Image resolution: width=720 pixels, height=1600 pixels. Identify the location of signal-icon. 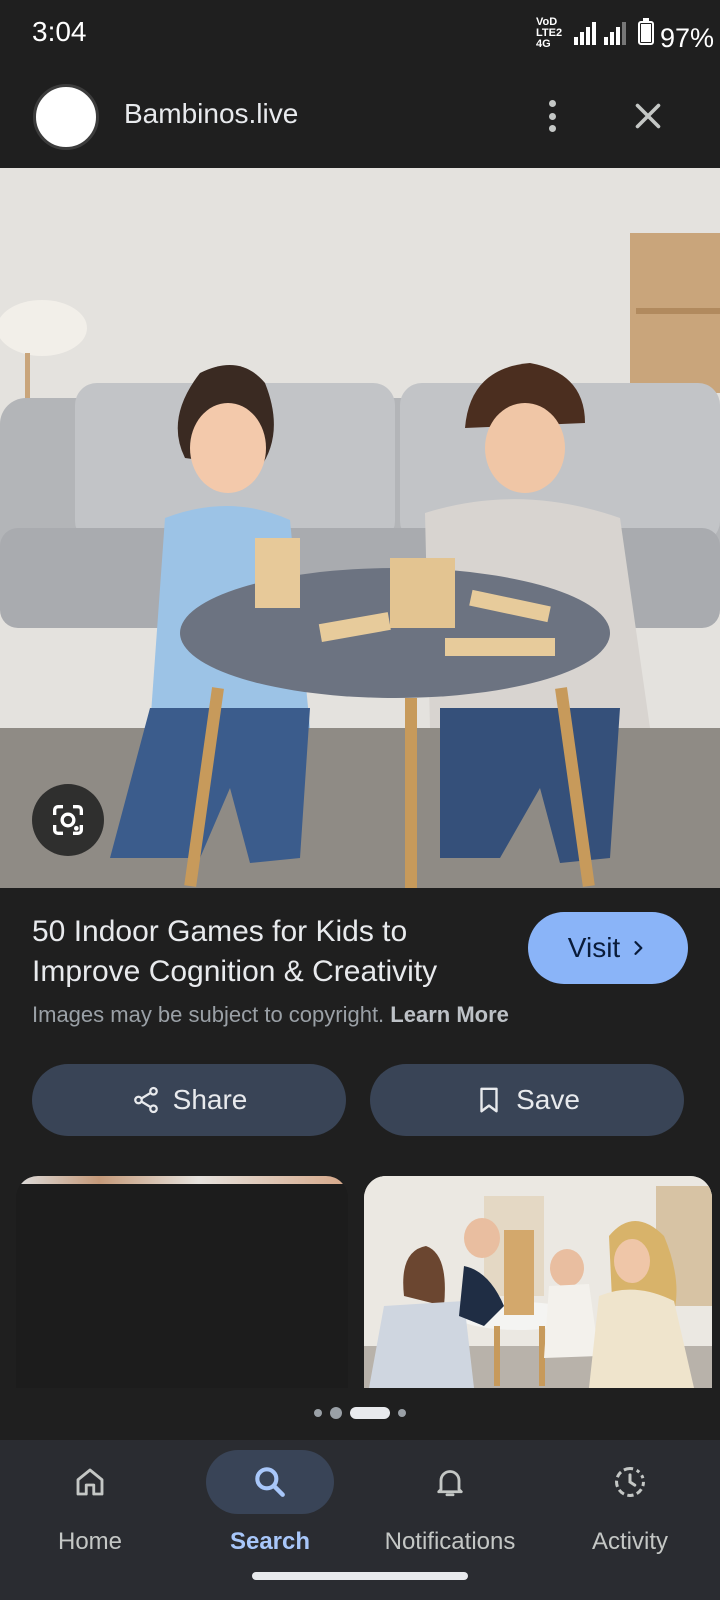
(585, 33).